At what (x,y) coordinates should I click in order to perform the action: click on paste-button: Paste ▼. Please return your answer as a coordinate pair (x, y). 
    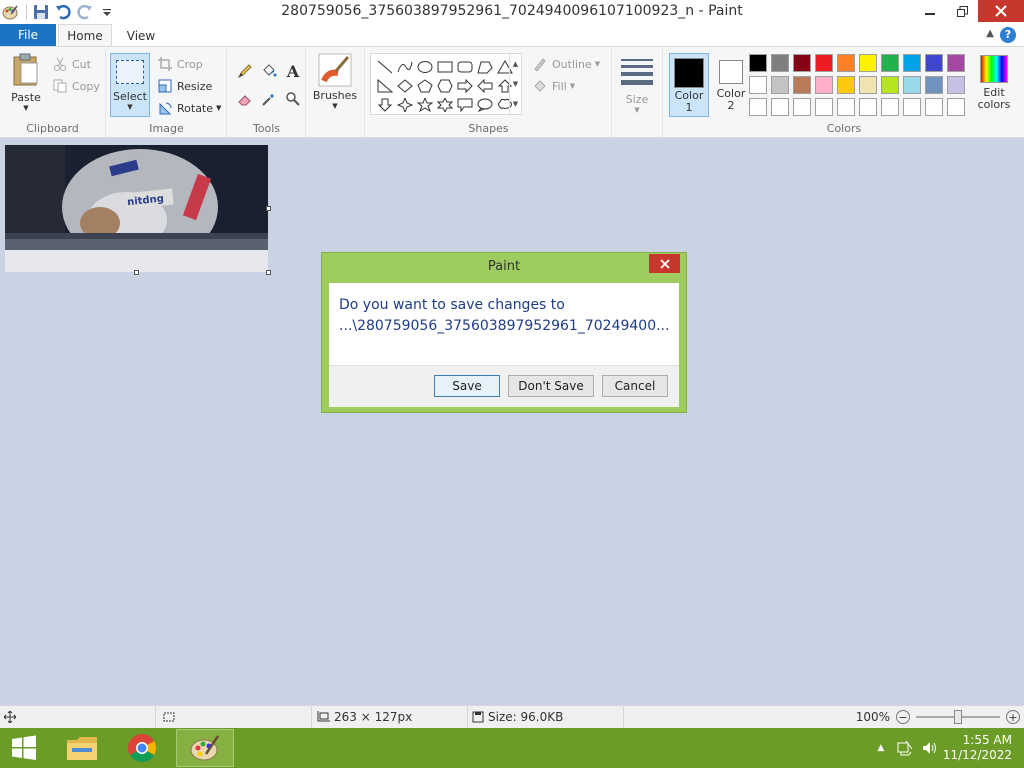
    Looking at the image, I should click on (26, 86).